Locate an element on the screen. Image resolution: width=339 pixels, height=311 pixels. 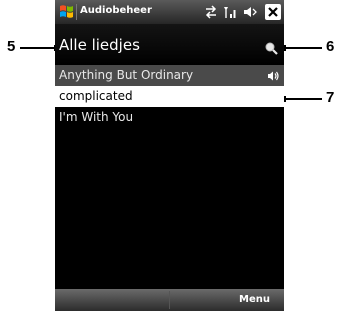
list-header: Alle liedjes is located at coordinates (169, 44).